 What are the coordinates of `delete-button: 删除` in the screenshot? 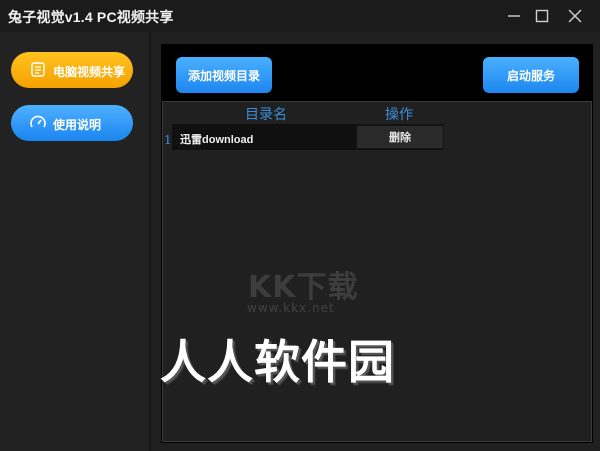 It's located at (400, 137).